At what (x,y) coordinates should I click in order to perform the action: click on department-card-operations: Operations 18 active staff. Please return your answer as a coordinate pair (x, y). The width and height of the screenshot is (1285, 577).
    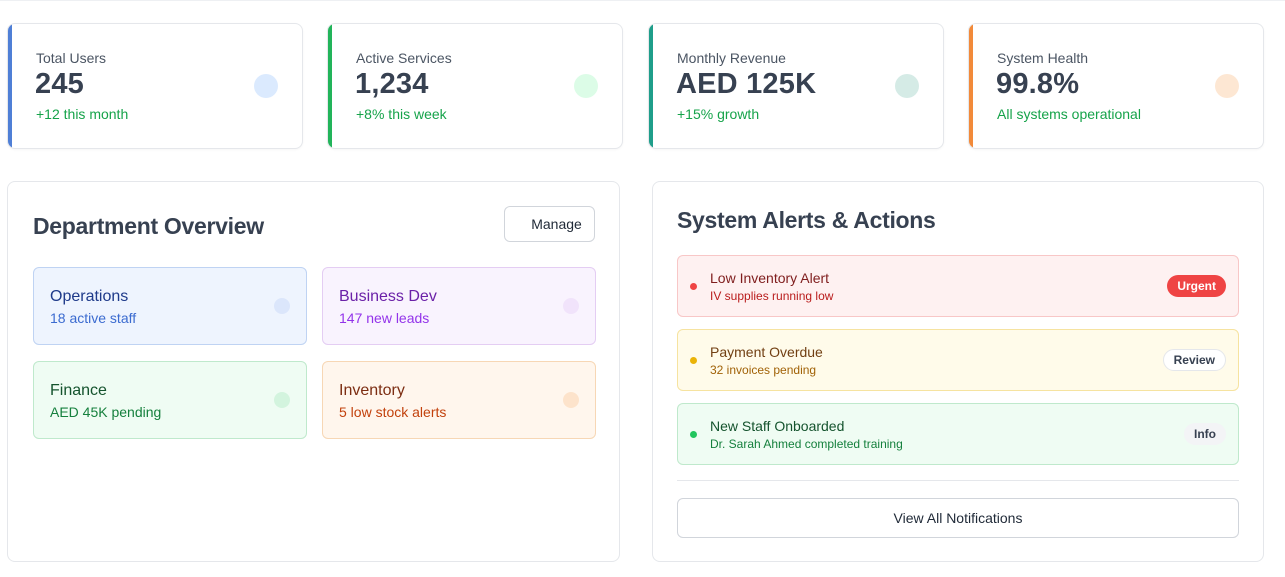
    Looking at the image, I should click on (170, 306).